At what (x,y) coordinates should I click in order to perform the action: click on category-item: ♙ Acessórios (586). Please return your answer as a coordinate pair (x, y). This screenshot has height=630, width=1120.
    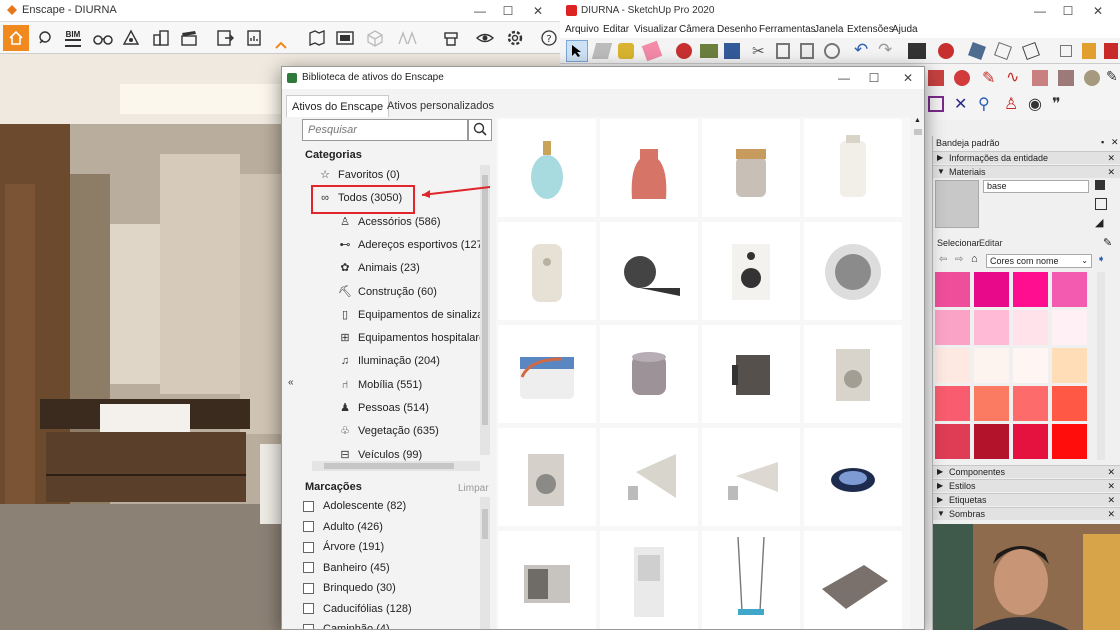
    Looking at the image, I should click on (389, 222).